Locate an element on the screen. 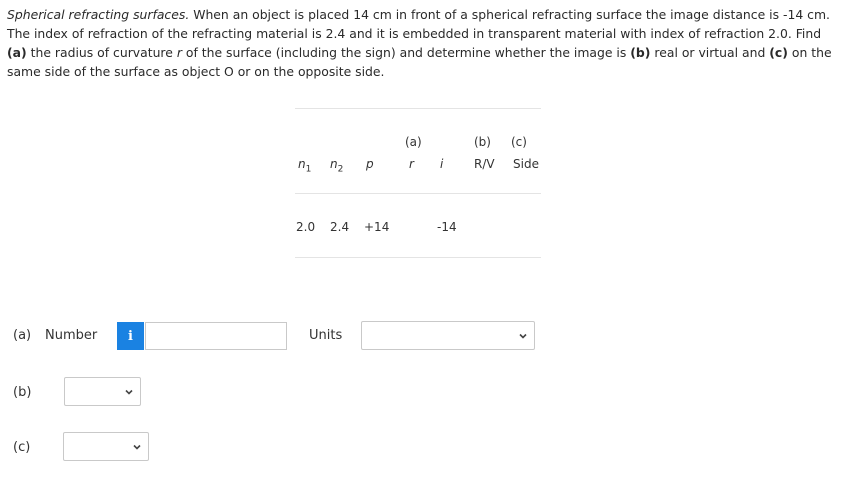  units-select is located at coordinates (448, 335).